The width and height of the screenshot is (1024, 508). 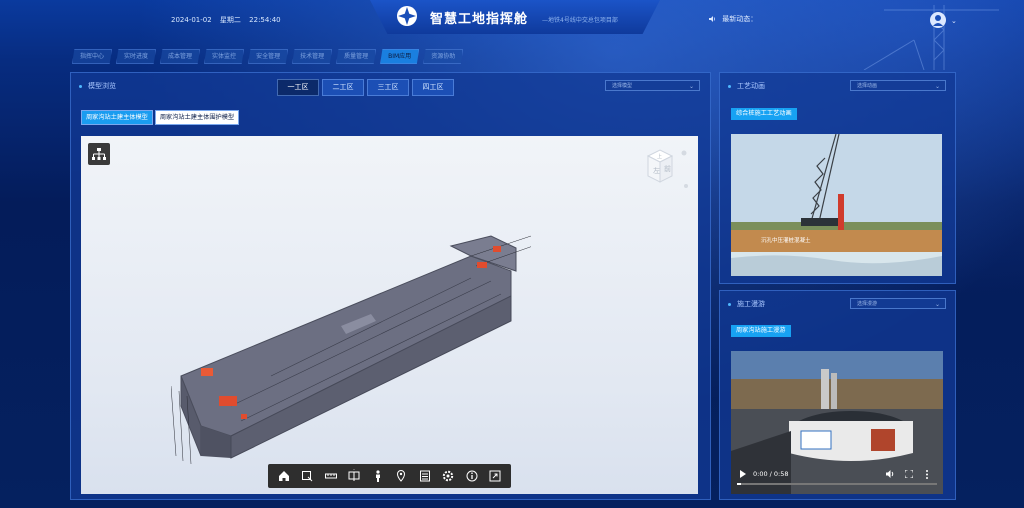 What do you see at coordinates (898, 85) in the screenshot?
I see `animation-select: 选择动画 ⌄` at bounding box center [898, 85].